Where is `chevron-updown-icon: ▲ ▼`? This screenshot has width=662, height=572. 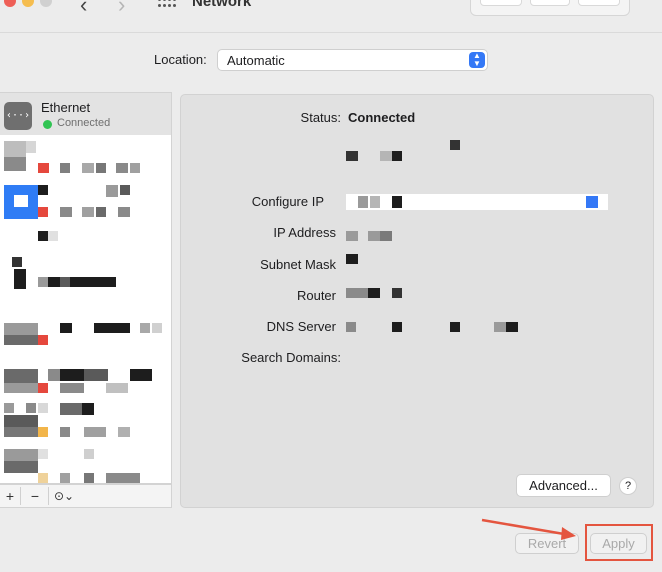 chevron-updown-icon: ▲ ▼ is located at coordinates (477, 60).